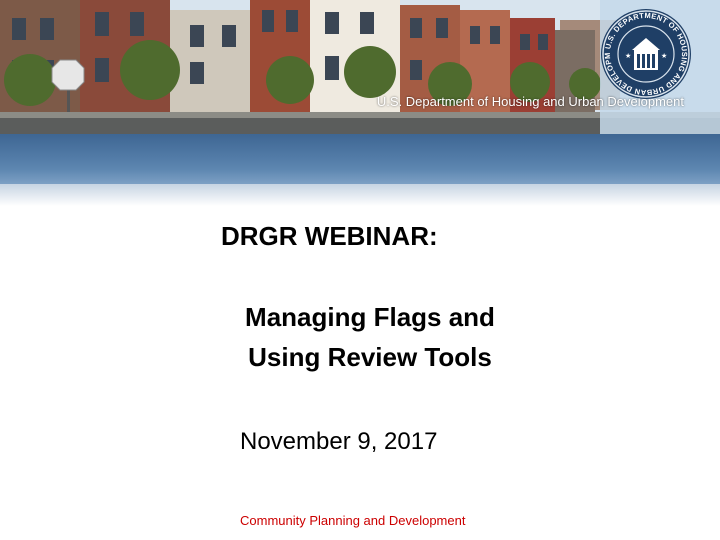 This screenshot has height=540, width=720. I want to click on footer-office-name: Community Planning and Development, so click(353, 520).